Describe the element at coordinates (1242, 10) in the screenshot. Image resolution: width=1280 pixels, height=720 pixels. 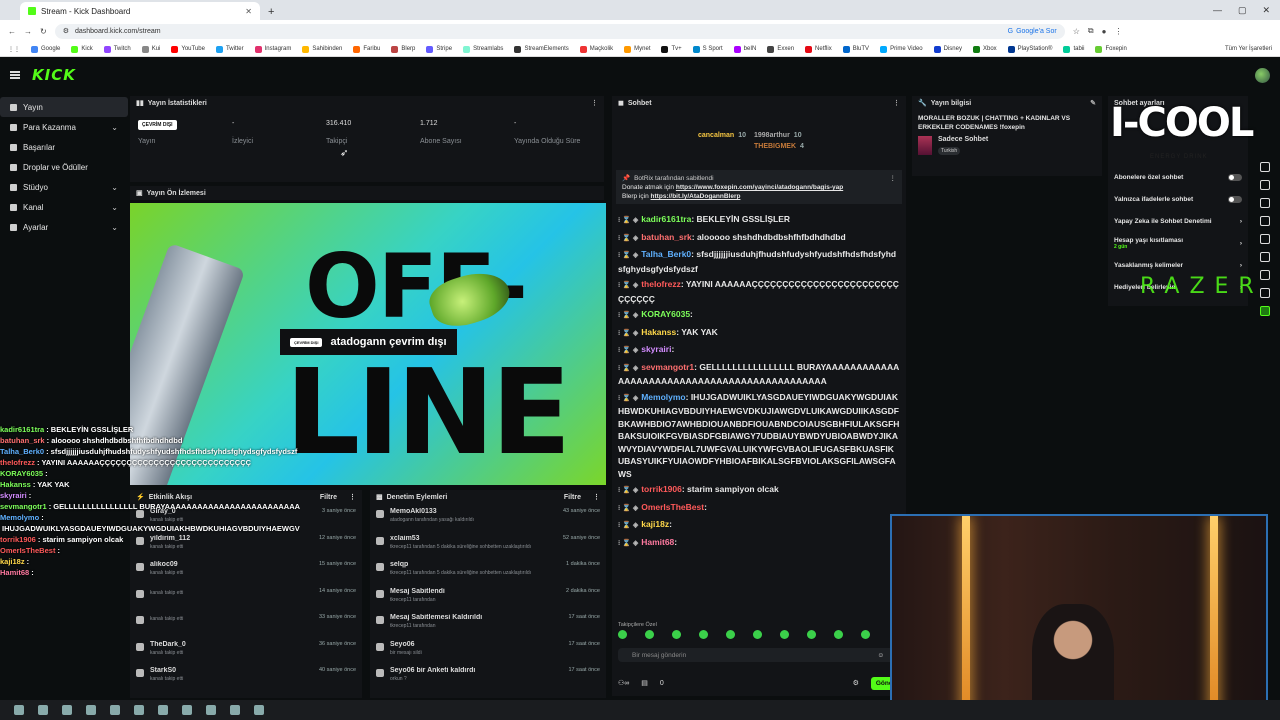
I see `maximize-icon: ▢` at that location.